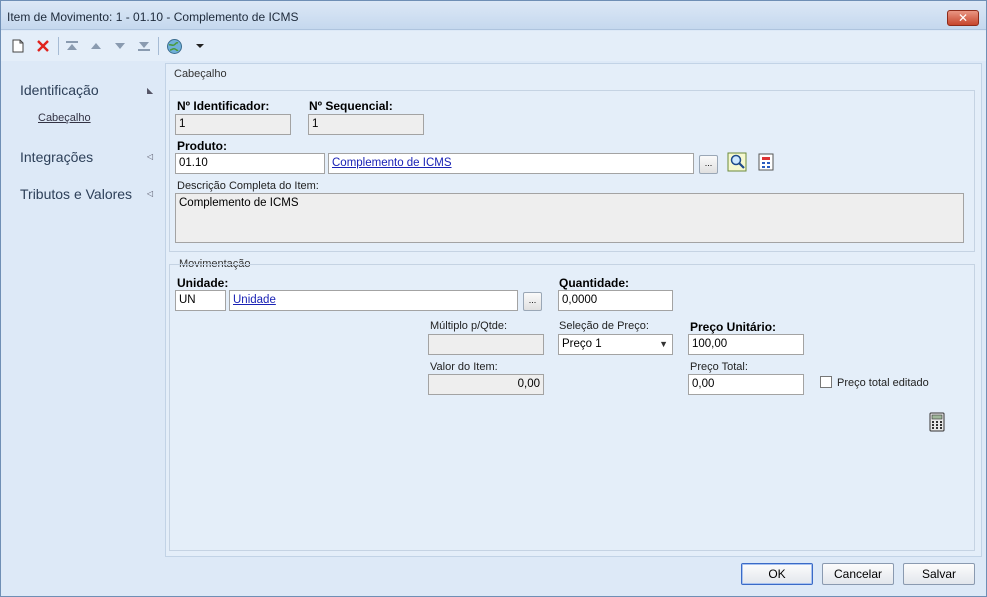 The height and width of the screenshot is (597, 987). What do you see at coordinates (56, 157) in the screenshot?
I see `sidebar-item-integracoes: Integrações` at bounding box center [56, 157].